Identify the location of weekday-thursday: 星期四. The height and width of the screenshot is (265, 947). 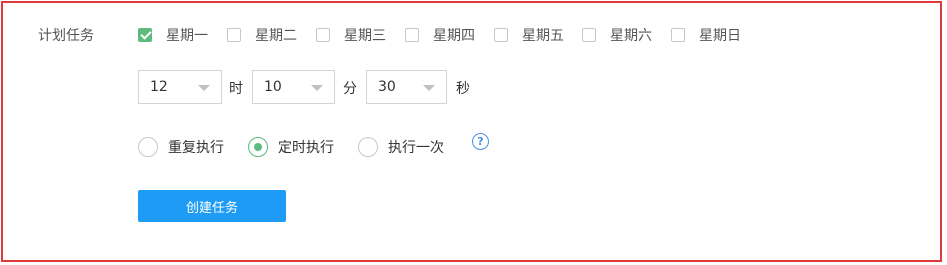
(440, 35).